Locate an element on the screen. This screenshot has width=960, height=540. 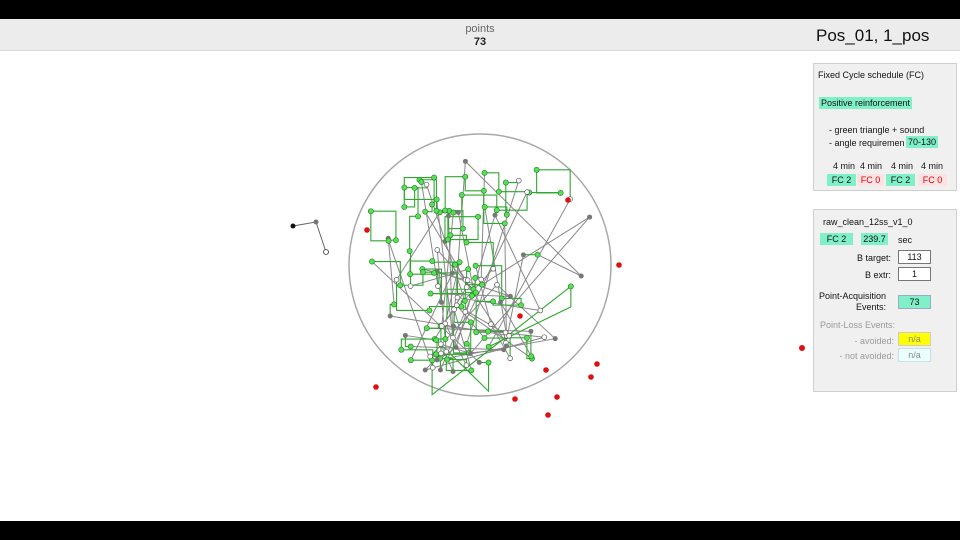
duration-2: 4 min is located at coordinates (871, 166).